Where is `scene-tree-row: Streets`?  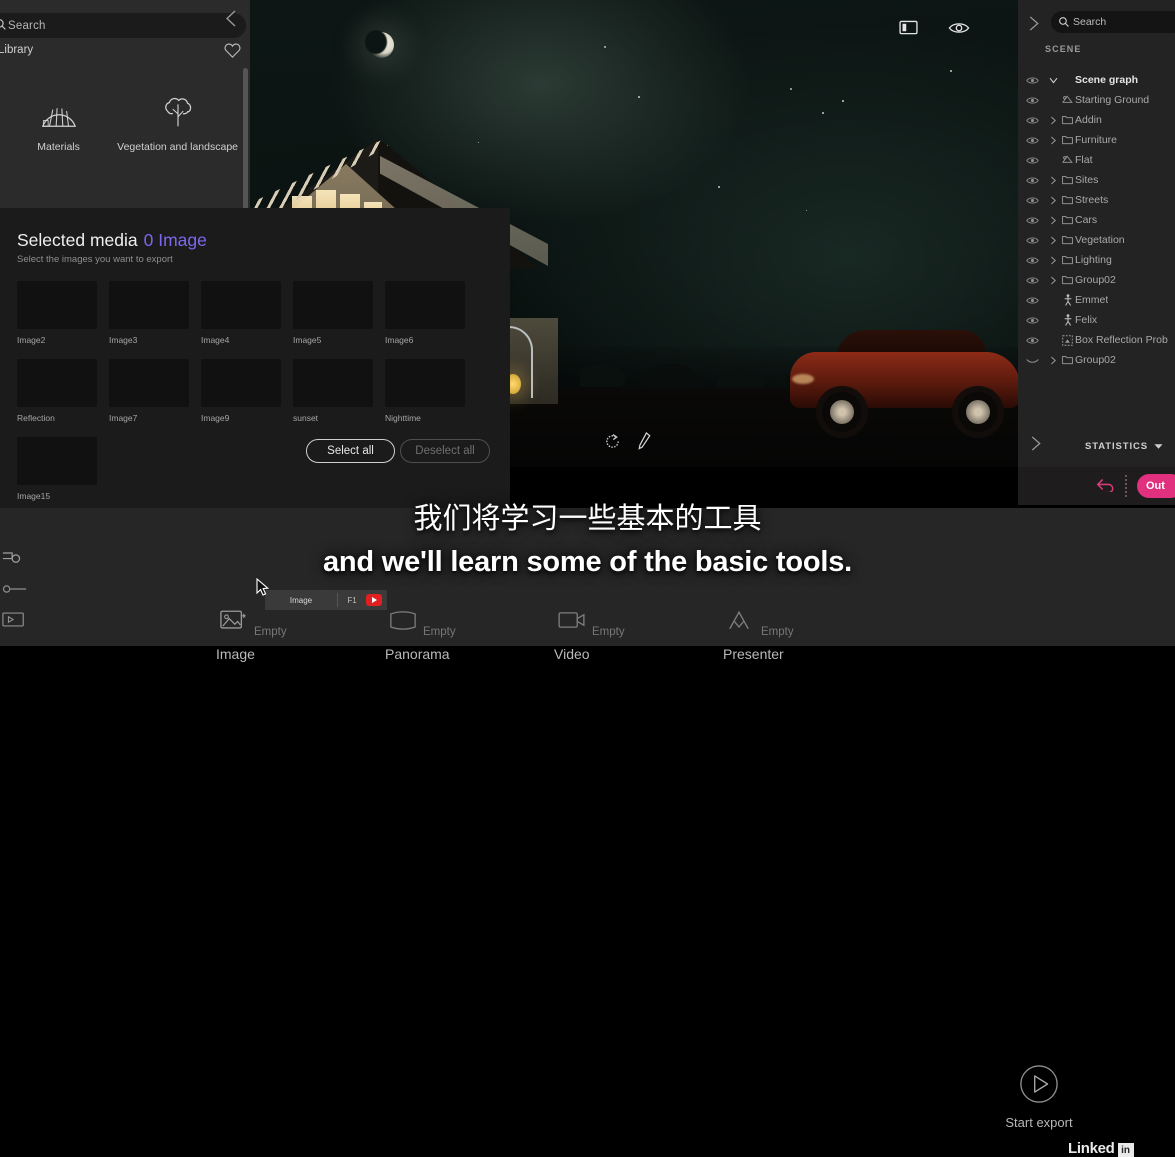 scene-tree-row: Streets is located at coordinates (1096, 200).